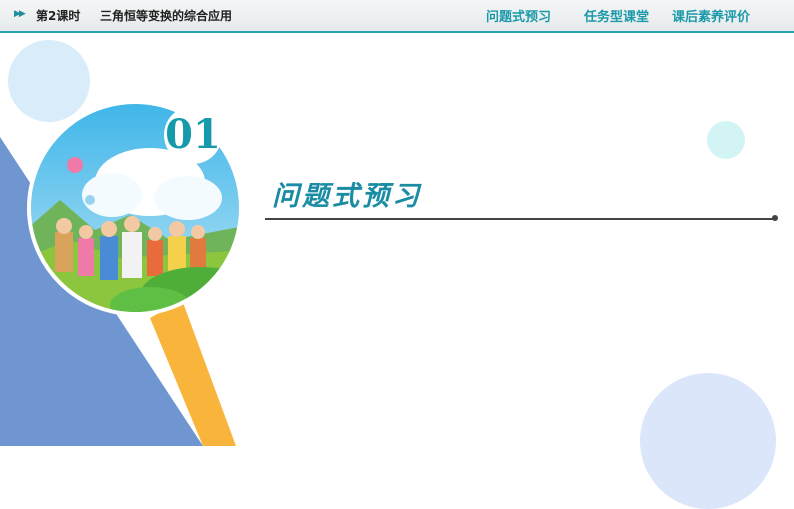 This screenshot has height=509, width=794. Describe the element at coordinates (708, 441) in the screenshot. I see `decor-circle-lavender` at that location.